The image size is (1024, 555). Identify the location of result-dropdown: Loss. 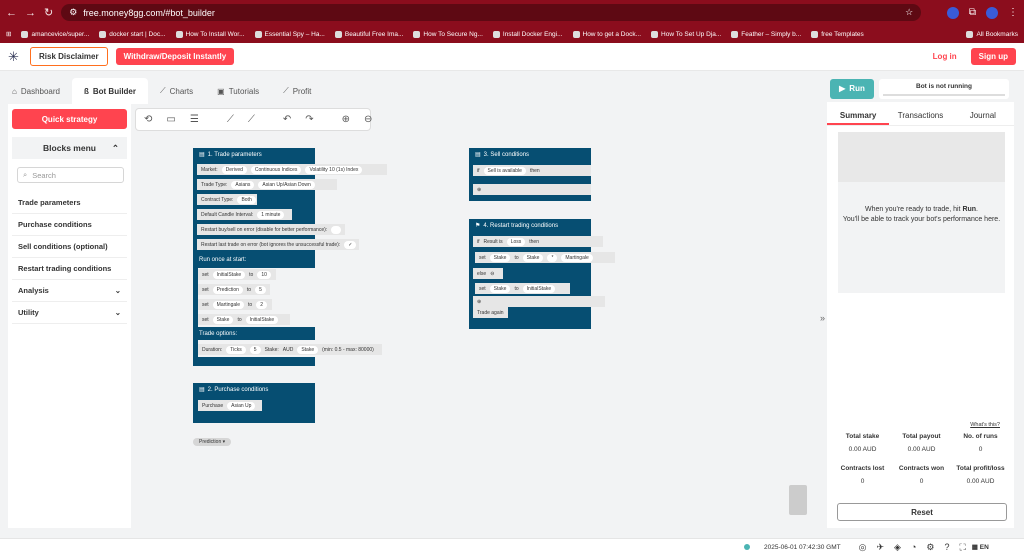
(516, 241).